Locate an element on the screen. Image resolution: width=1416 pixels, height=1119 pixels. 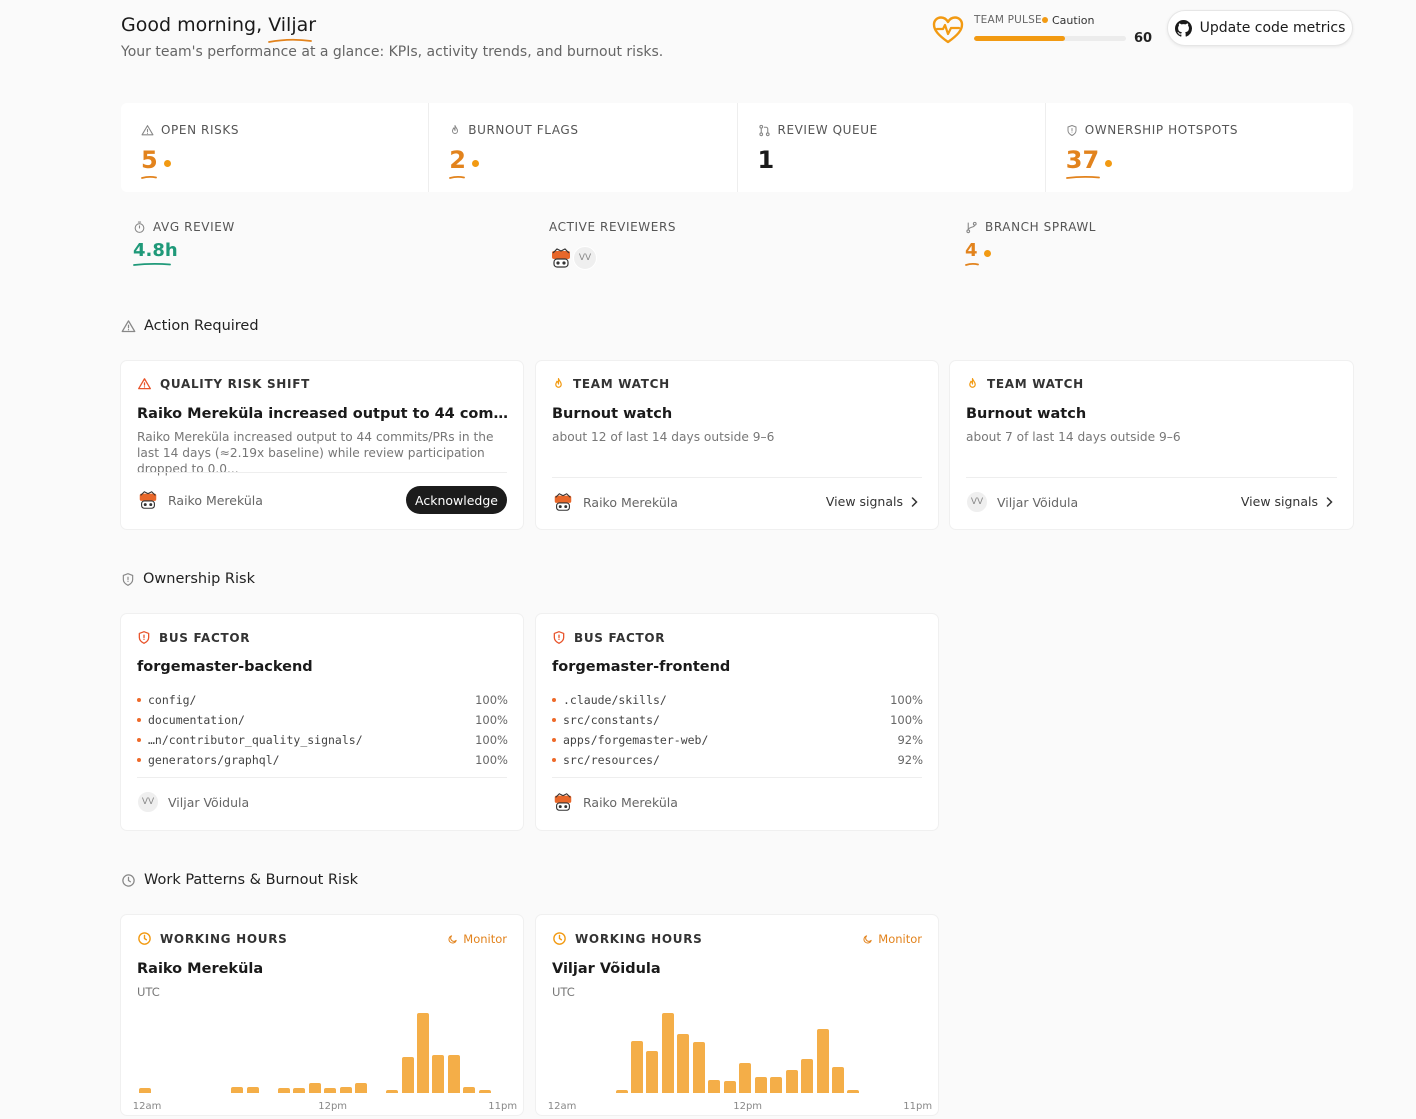
alert-triangle-icon is located at coordinates (144, 384).